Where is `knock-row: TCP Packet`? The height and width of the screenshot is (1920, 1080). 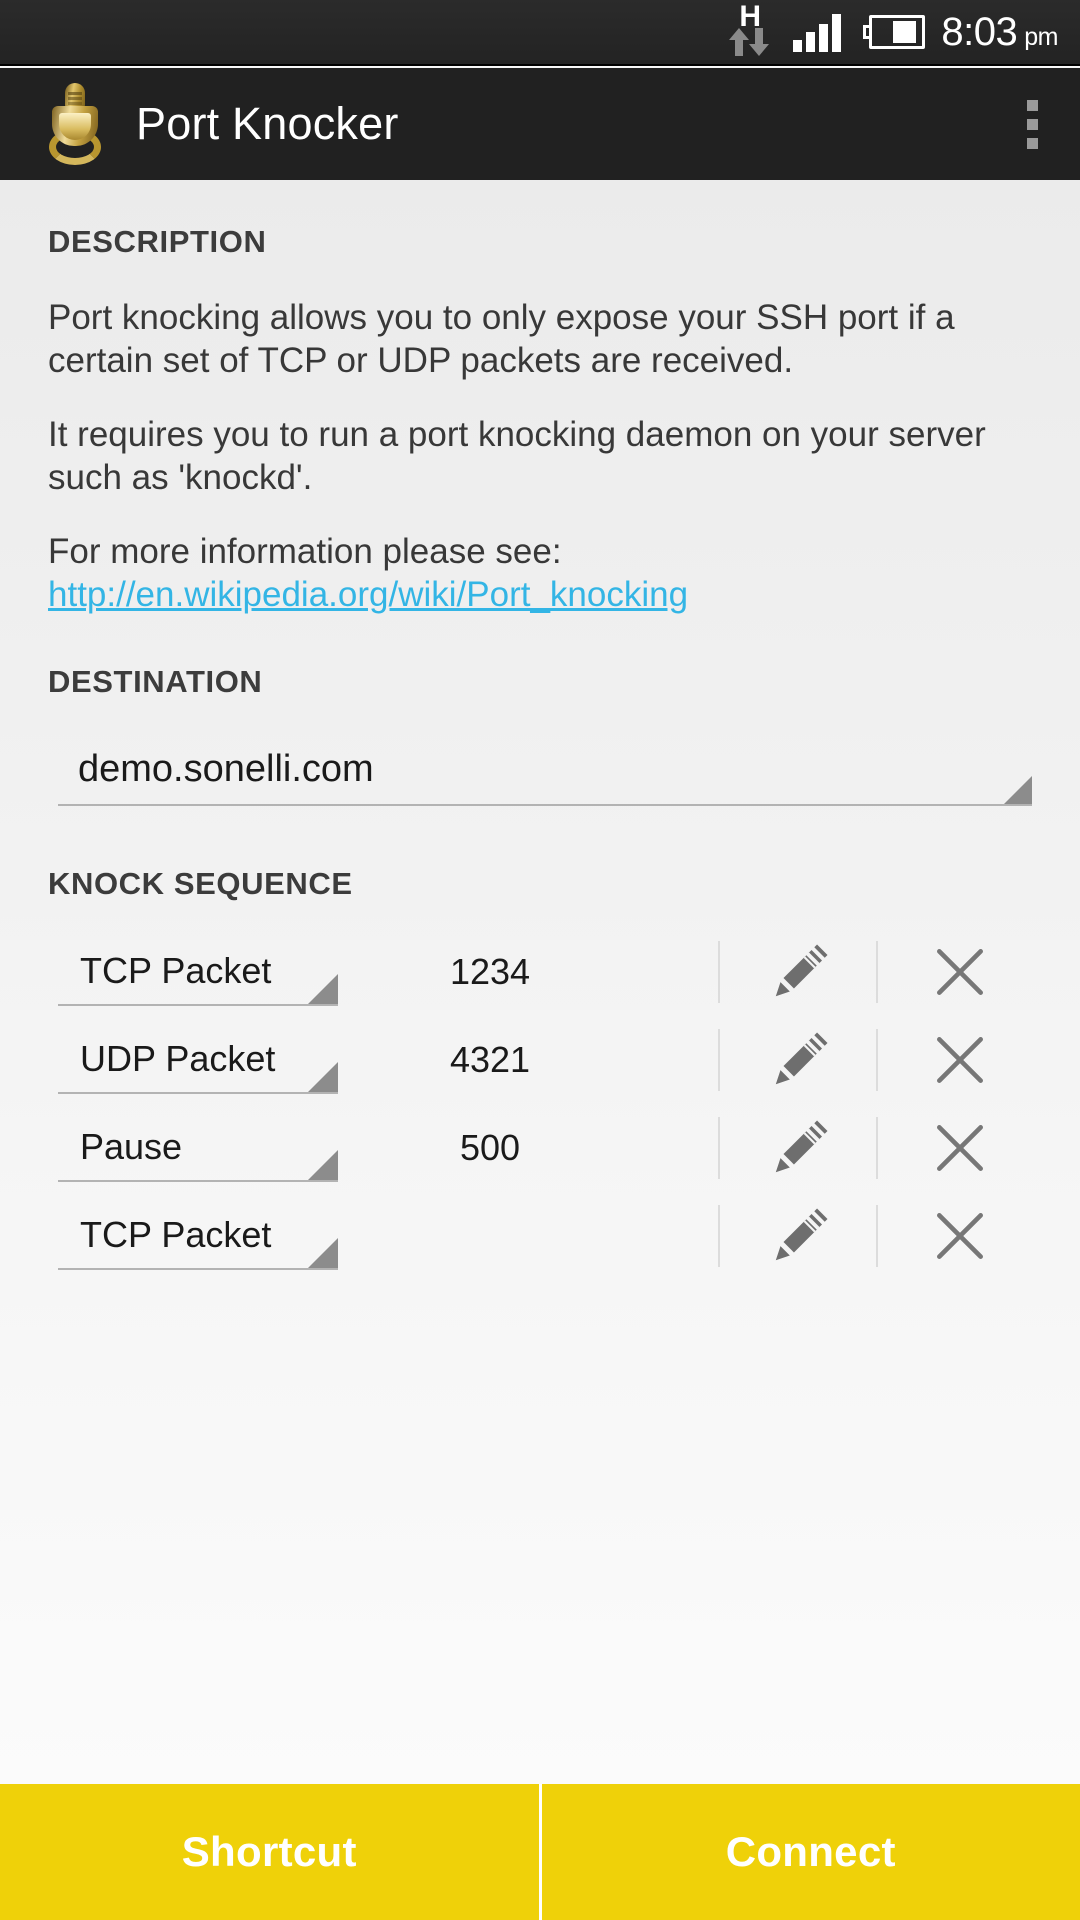
knock-row: TCP Packet is located at coordinates (540, 1236).